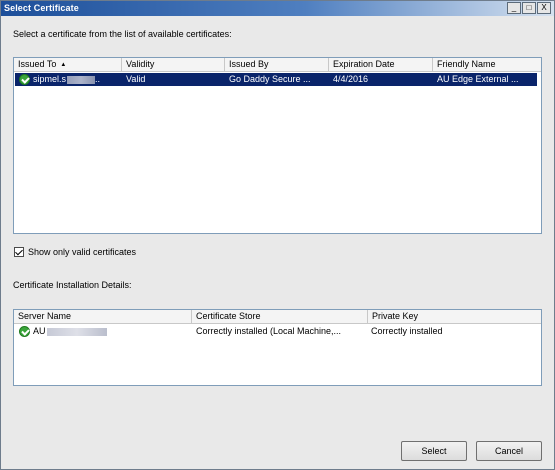 The height and width of the screenshot is (470, 555). I want to click on installation-details-label: Certificate Installation Details:, so click(72, 285).